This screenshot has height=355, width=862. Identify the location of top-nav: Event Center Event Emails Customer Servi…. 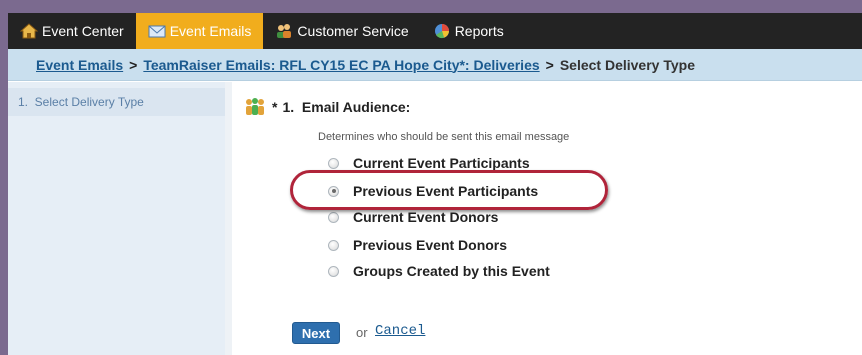
(435, 31).